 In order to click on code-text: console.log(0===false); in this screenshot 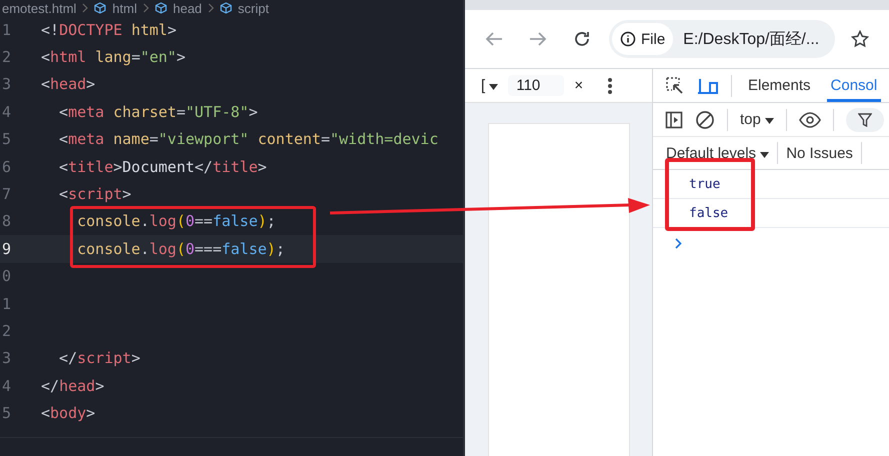, I will do `click(180, 249)`.